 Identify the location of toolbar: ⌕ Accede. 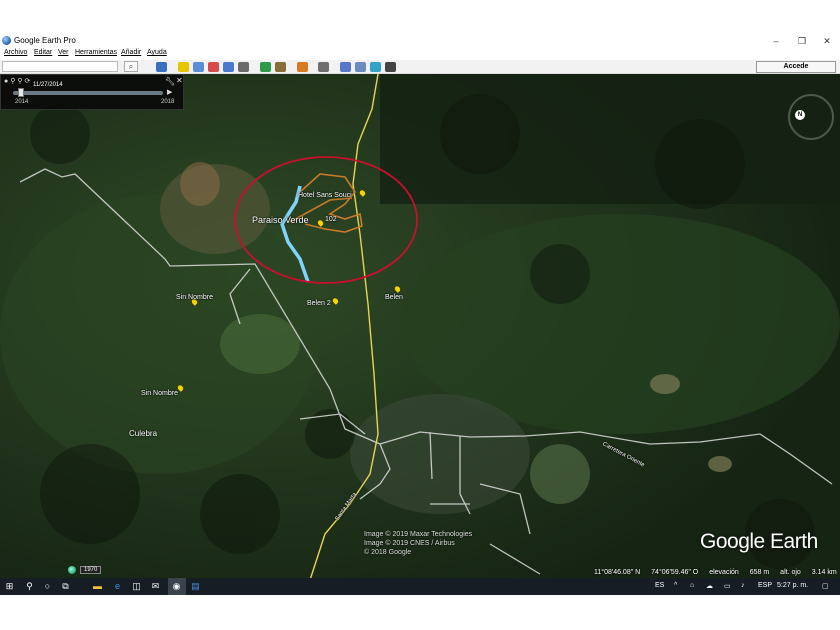
(420, 67).